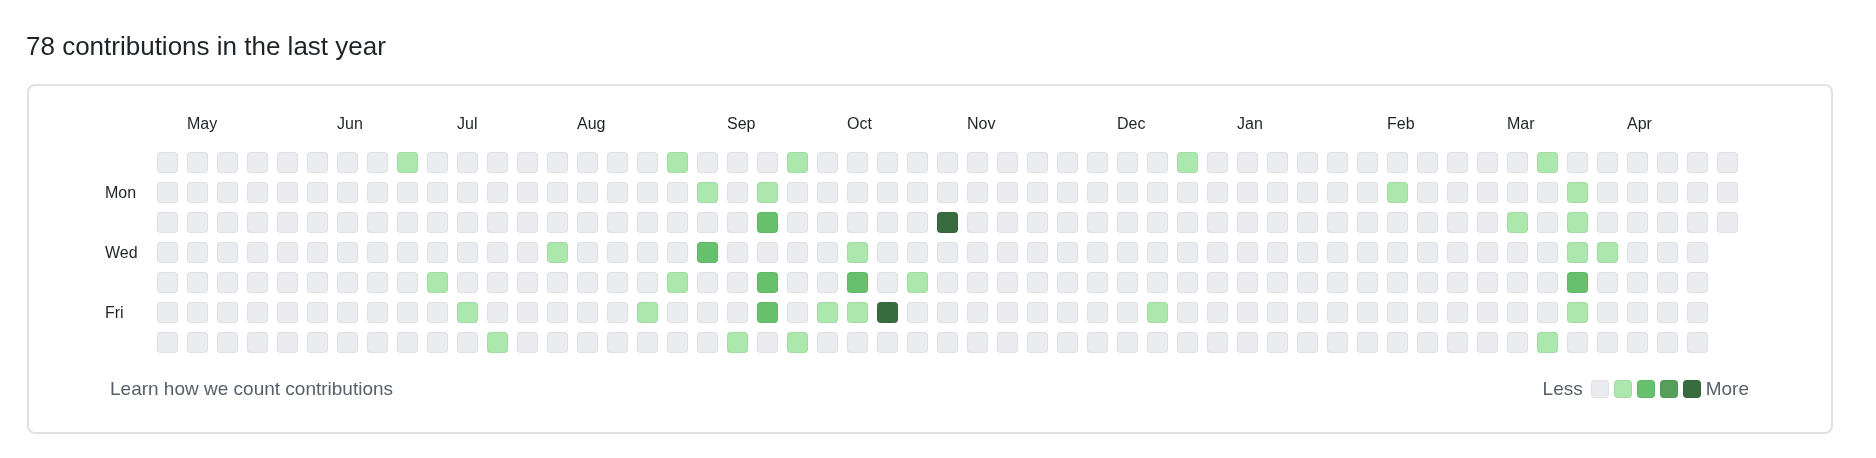 This screenshot has height=458, width=1876. What do you see at coordinates (252, 389) in the screenshot?
I see `learn-link: Learn how we count contributions` at bounding box center [252, 389].